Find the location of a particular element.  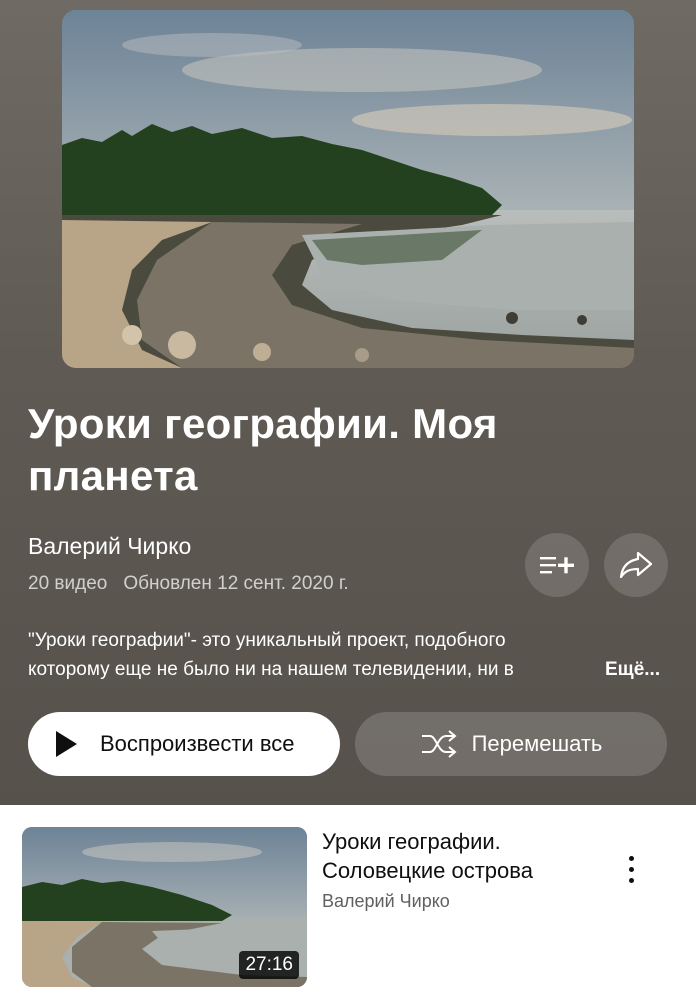

playlist-meta: 20 видео Обновлен 12 сент. 2020 г. is located at coordinates (188, 584).